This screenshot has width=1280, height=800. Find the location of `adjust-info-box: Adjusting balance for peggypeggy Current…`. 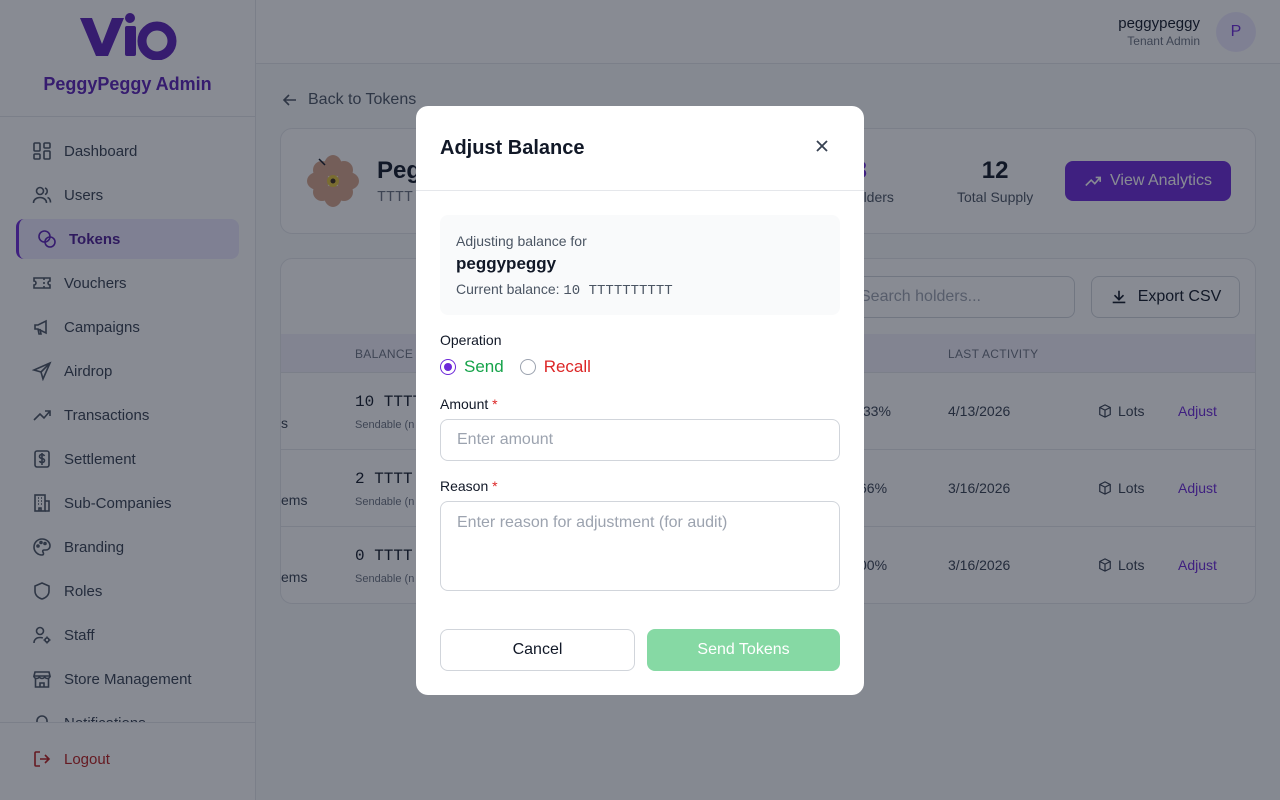

adjust-info-box: Adjusting balance for peggypeggy Current… is located at coordinates (640, 265).